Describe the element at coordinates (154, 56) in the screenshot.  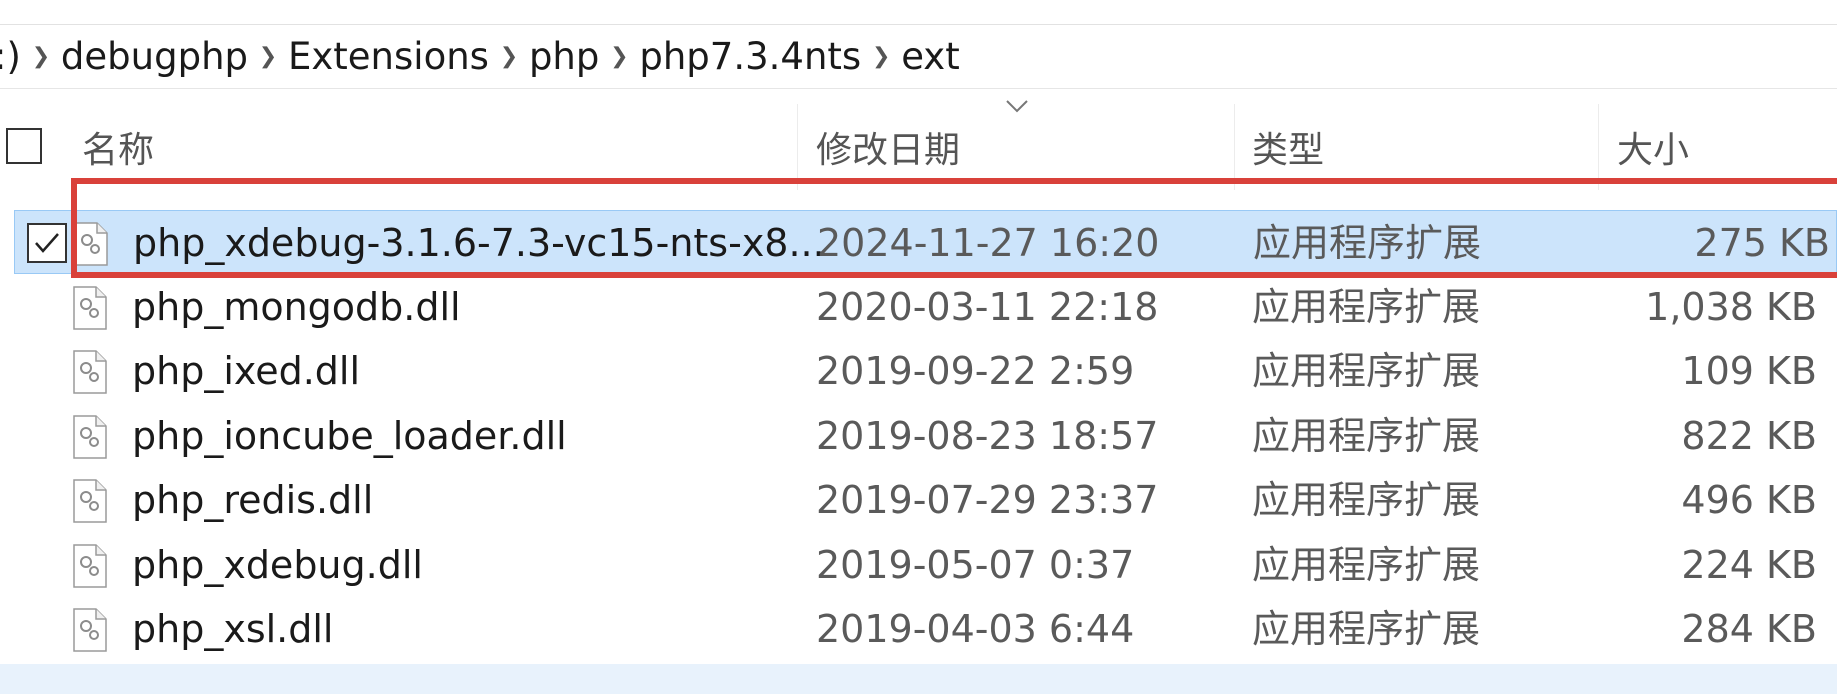
I see `breadcrumb-item-debugphp: debugphp` at that location.